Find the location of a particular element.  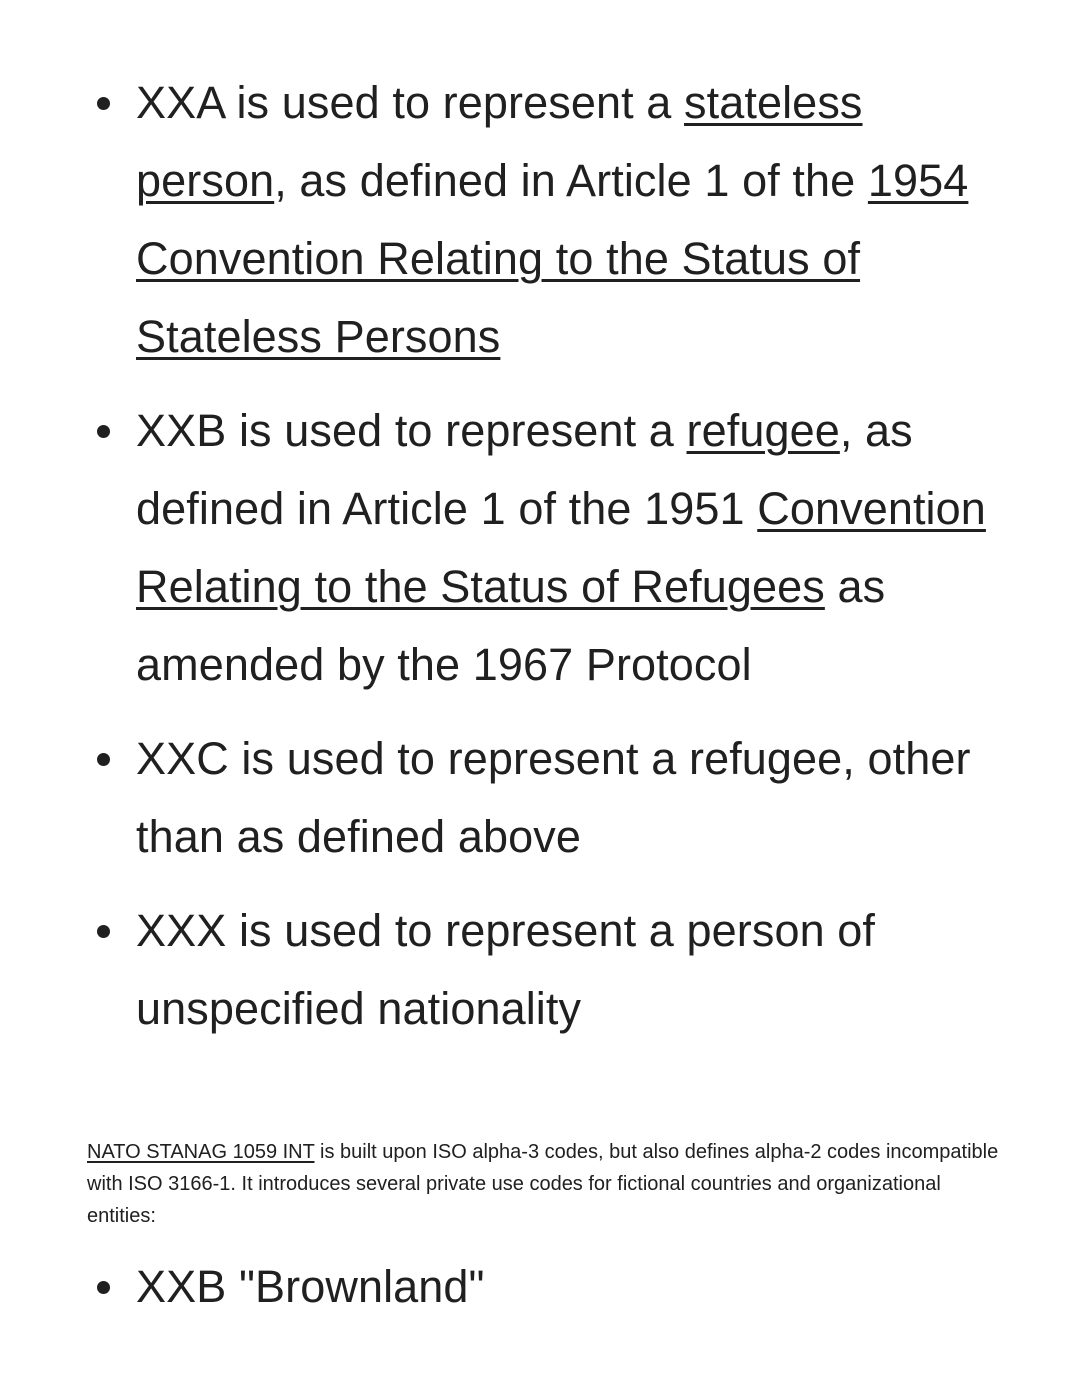

link-nato-stanag: NATO STANAG 1059 INT is located at coordinates (200, 1152).